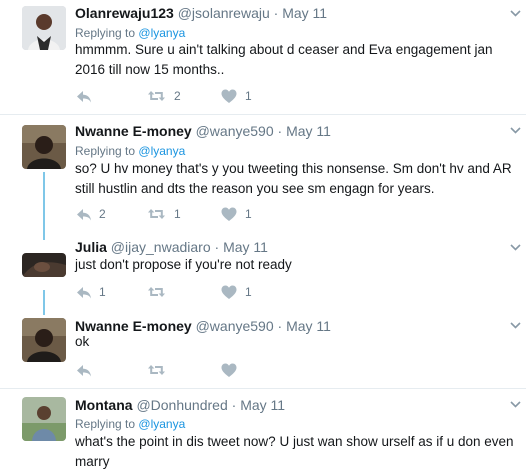 This screenshot has width=526, height=472. Describe the element at coordinates (82, 341) in the screenshot. I see `tweet-text: ok` at that location.